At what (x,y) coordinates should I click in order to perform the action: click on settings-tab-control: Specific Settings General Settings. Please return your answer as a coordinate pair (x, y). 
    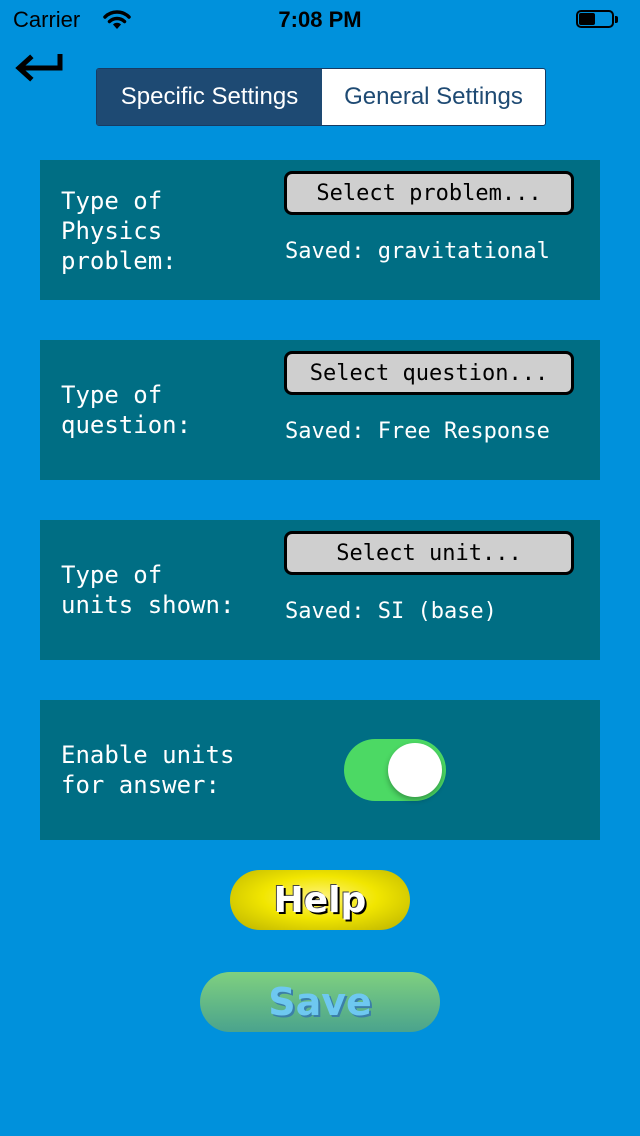
    Looking at the image, I should click on (321, 97).